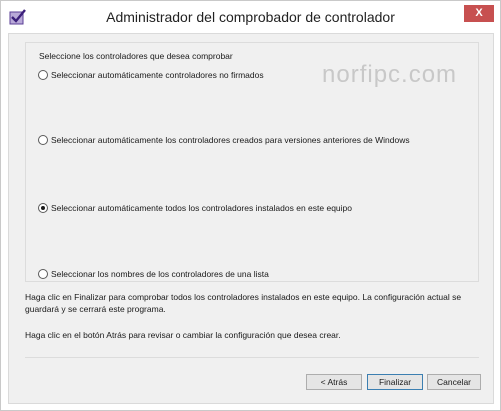  What do you see at coordinates (43, 208) in the screenshot?
I see `radio-button-selected` at bounding box center [43, 208].